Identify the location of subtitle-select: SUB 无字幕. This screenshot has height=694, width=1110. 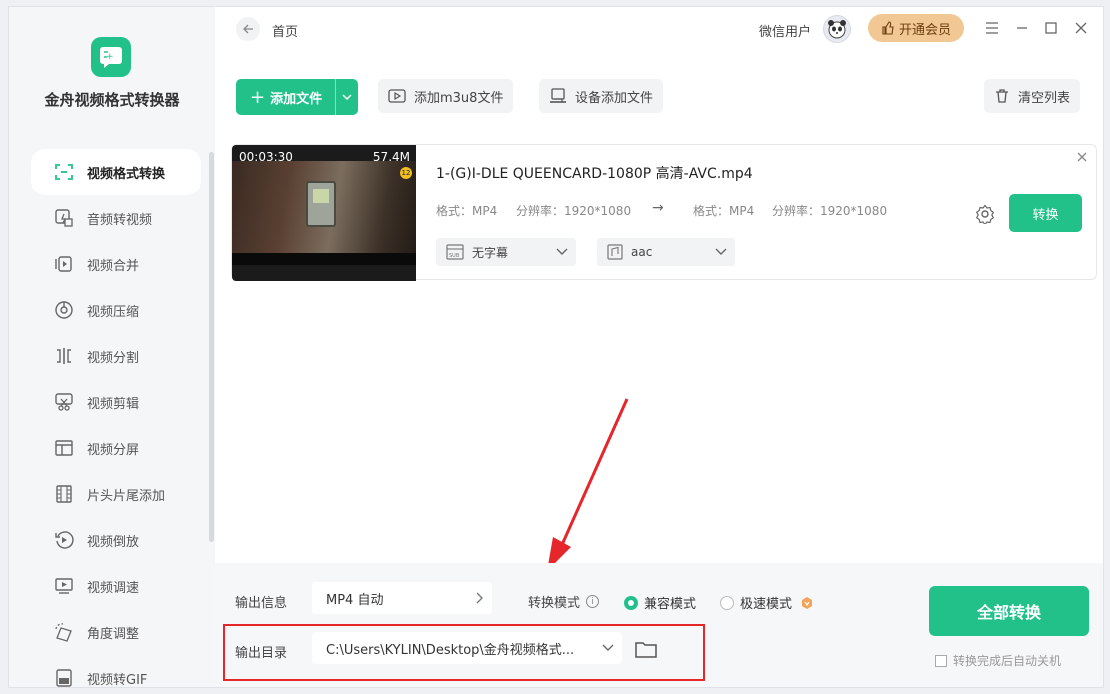
(506, 252).